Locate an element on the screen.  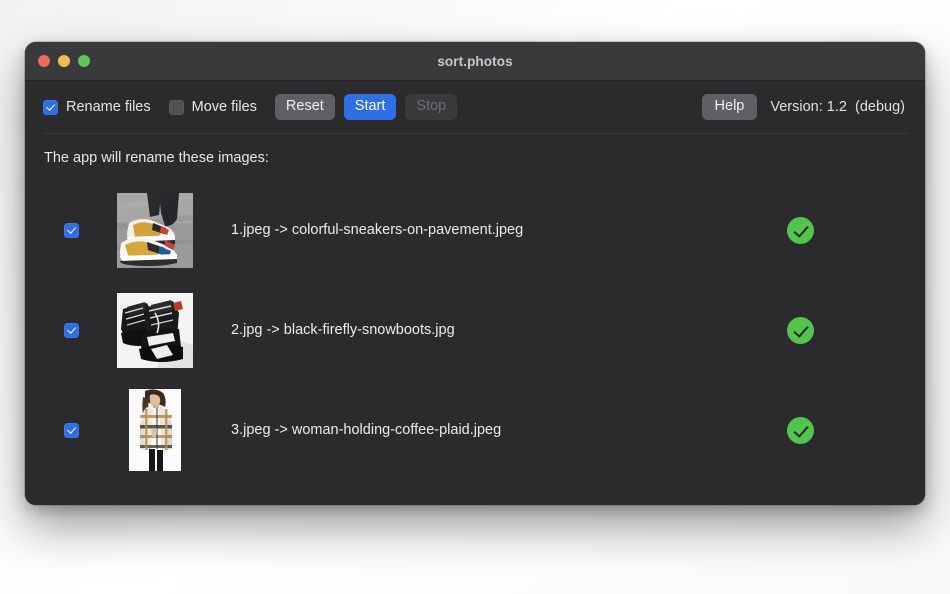
move-files-label: Move files is located at coordinates (224, 107).